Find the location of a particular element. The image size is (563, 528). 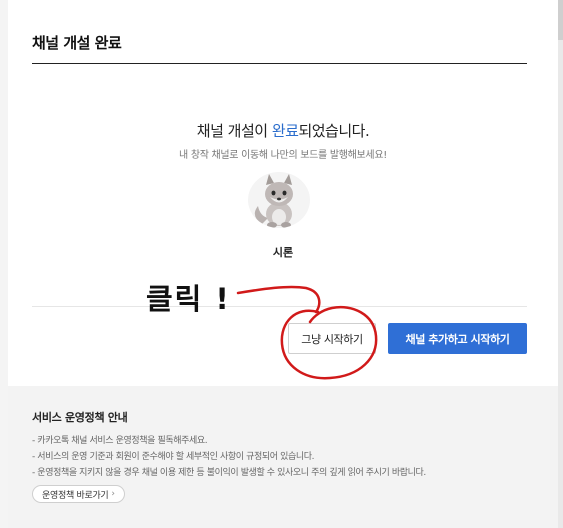

add-channel-start-button: 채널 추가하고 시작하기 is located at coordinates (457, 338).